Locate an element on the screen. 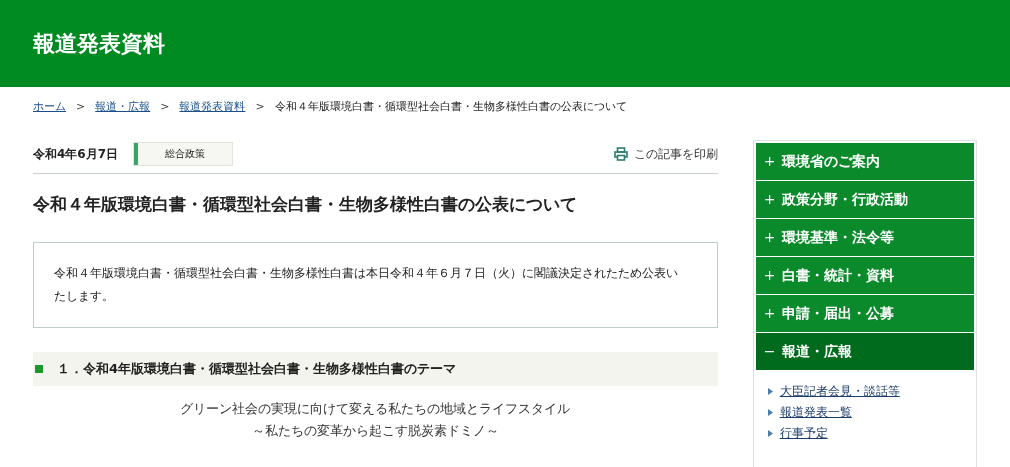 The width and height of the screenshot is (1010, 467). sidebar-menu-item: + 申請・届出・公募 is located at coordinates (864, 314).